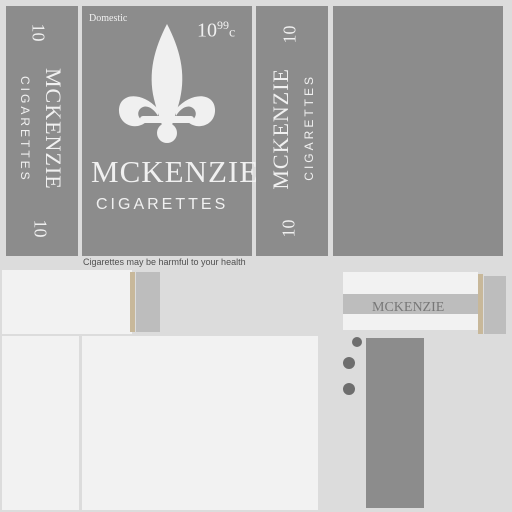  I want to click on dot-top, so click(357, 342).